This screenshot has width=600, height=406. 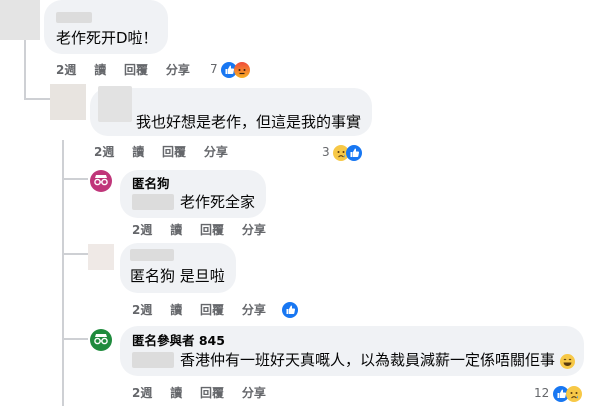 I want to click on comment-text: 老作死开D啦！, so click(x=107, y=38).